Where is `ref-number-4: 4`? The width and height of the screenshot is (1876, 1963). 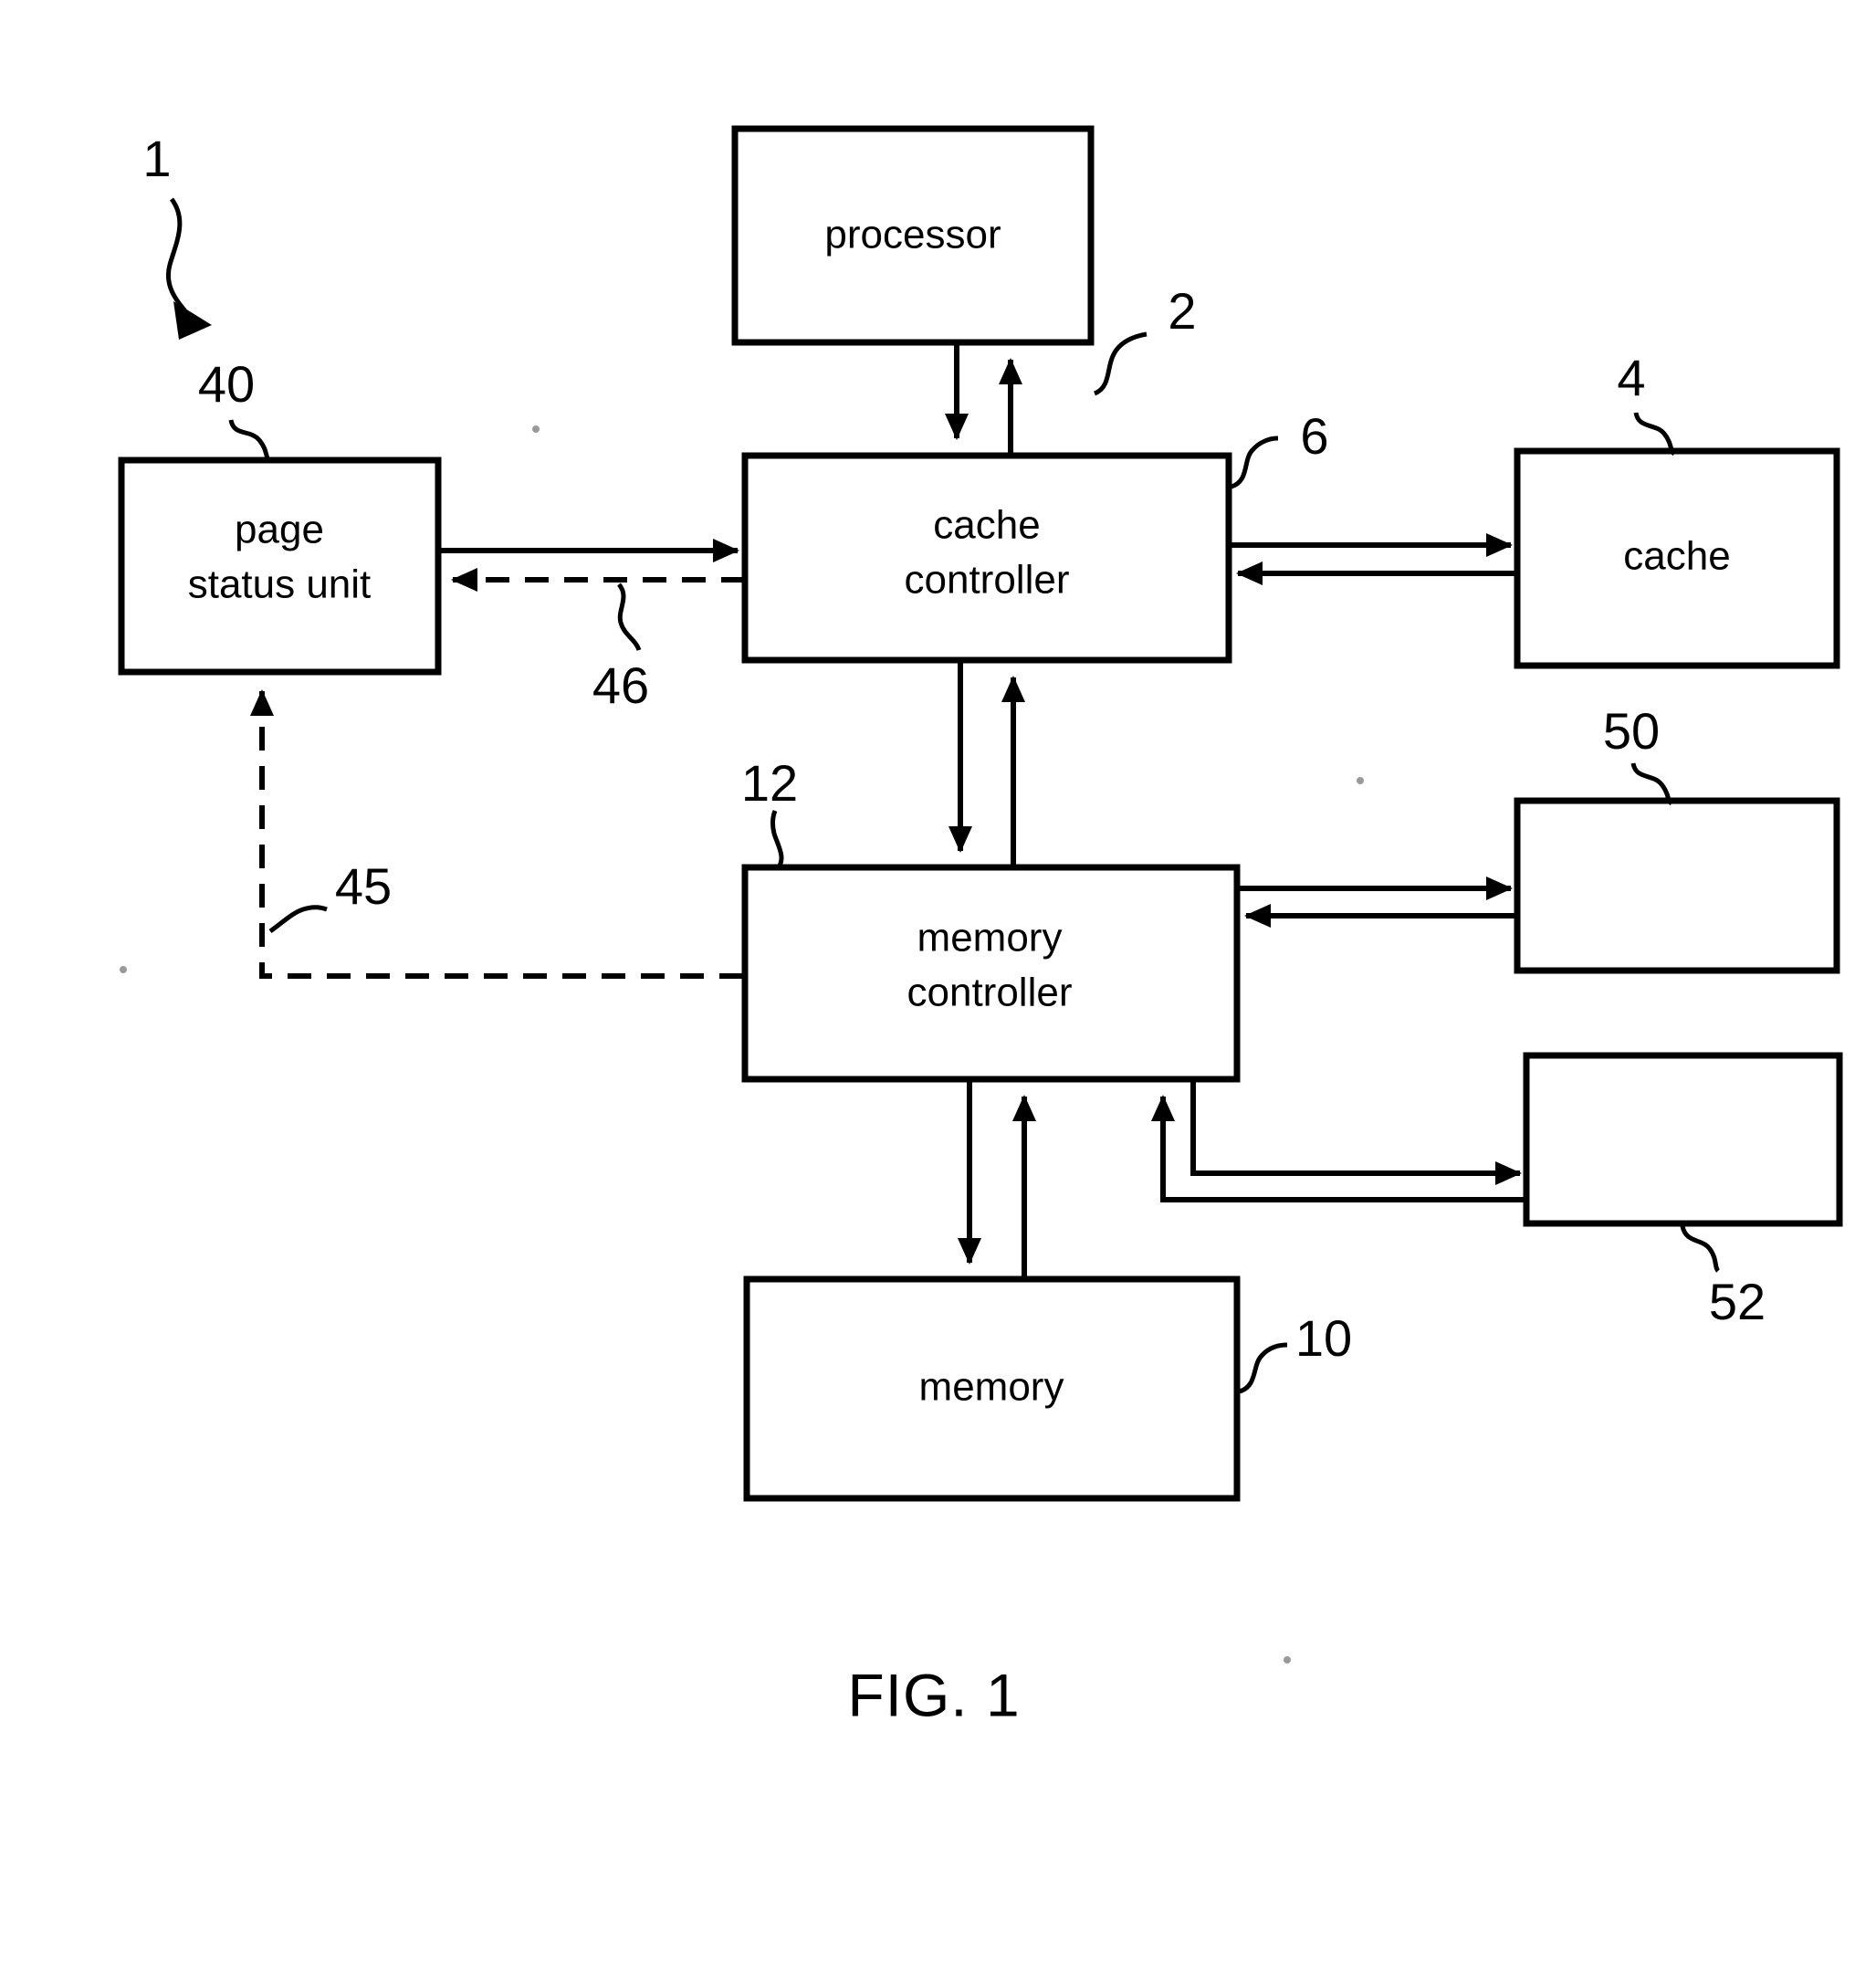 ref-number-4: 4 is located at coordinates (1631, 377).